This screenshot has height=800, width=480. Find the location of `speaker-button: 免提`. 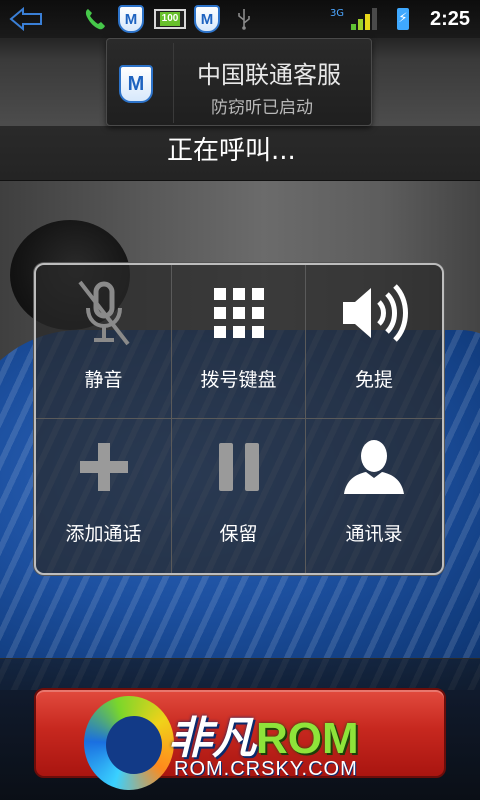

speaker-button: 免提 is located at coordinates (374, 342).